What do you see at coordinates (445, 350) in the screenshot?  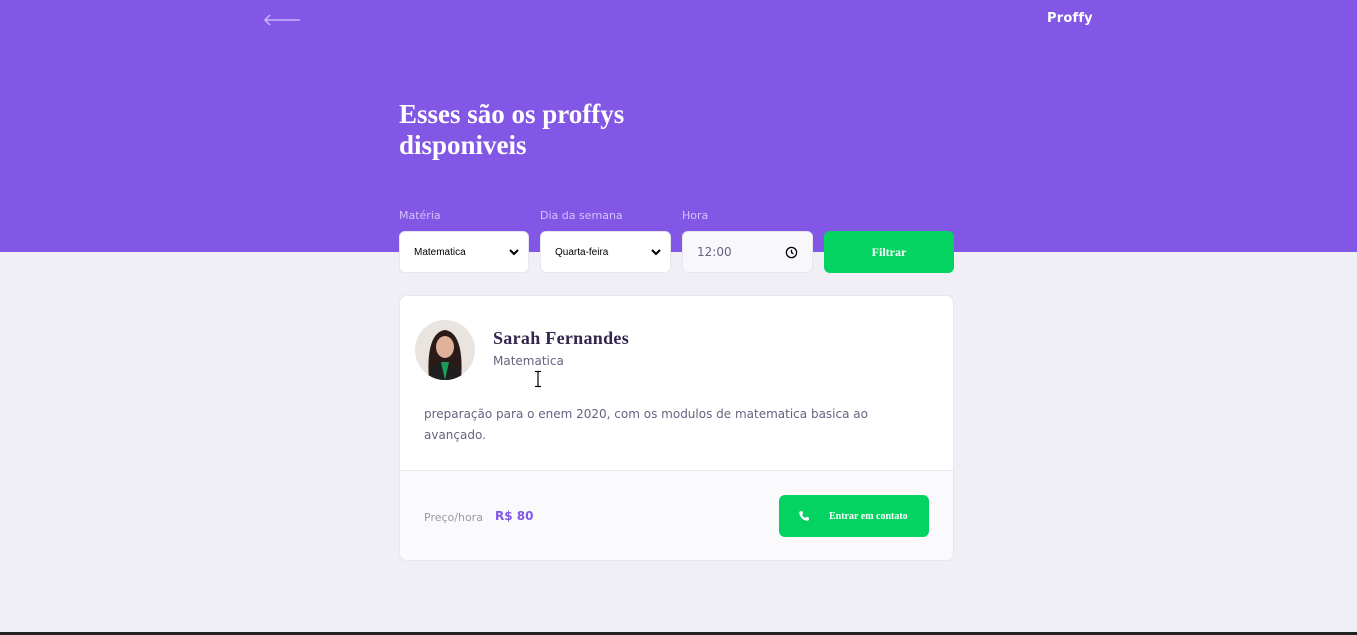 I see `teacher-avatar` at bounding box center [445, 350].